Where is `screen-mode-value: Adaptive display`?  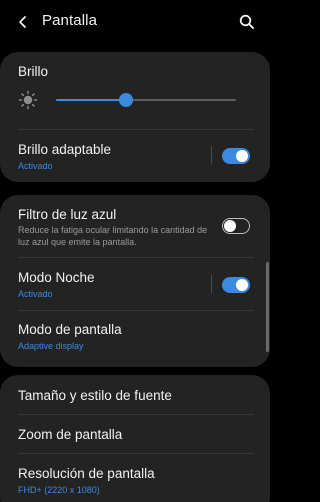 screen-mode-value: Adaptive display is located at coordinates (51, 346).